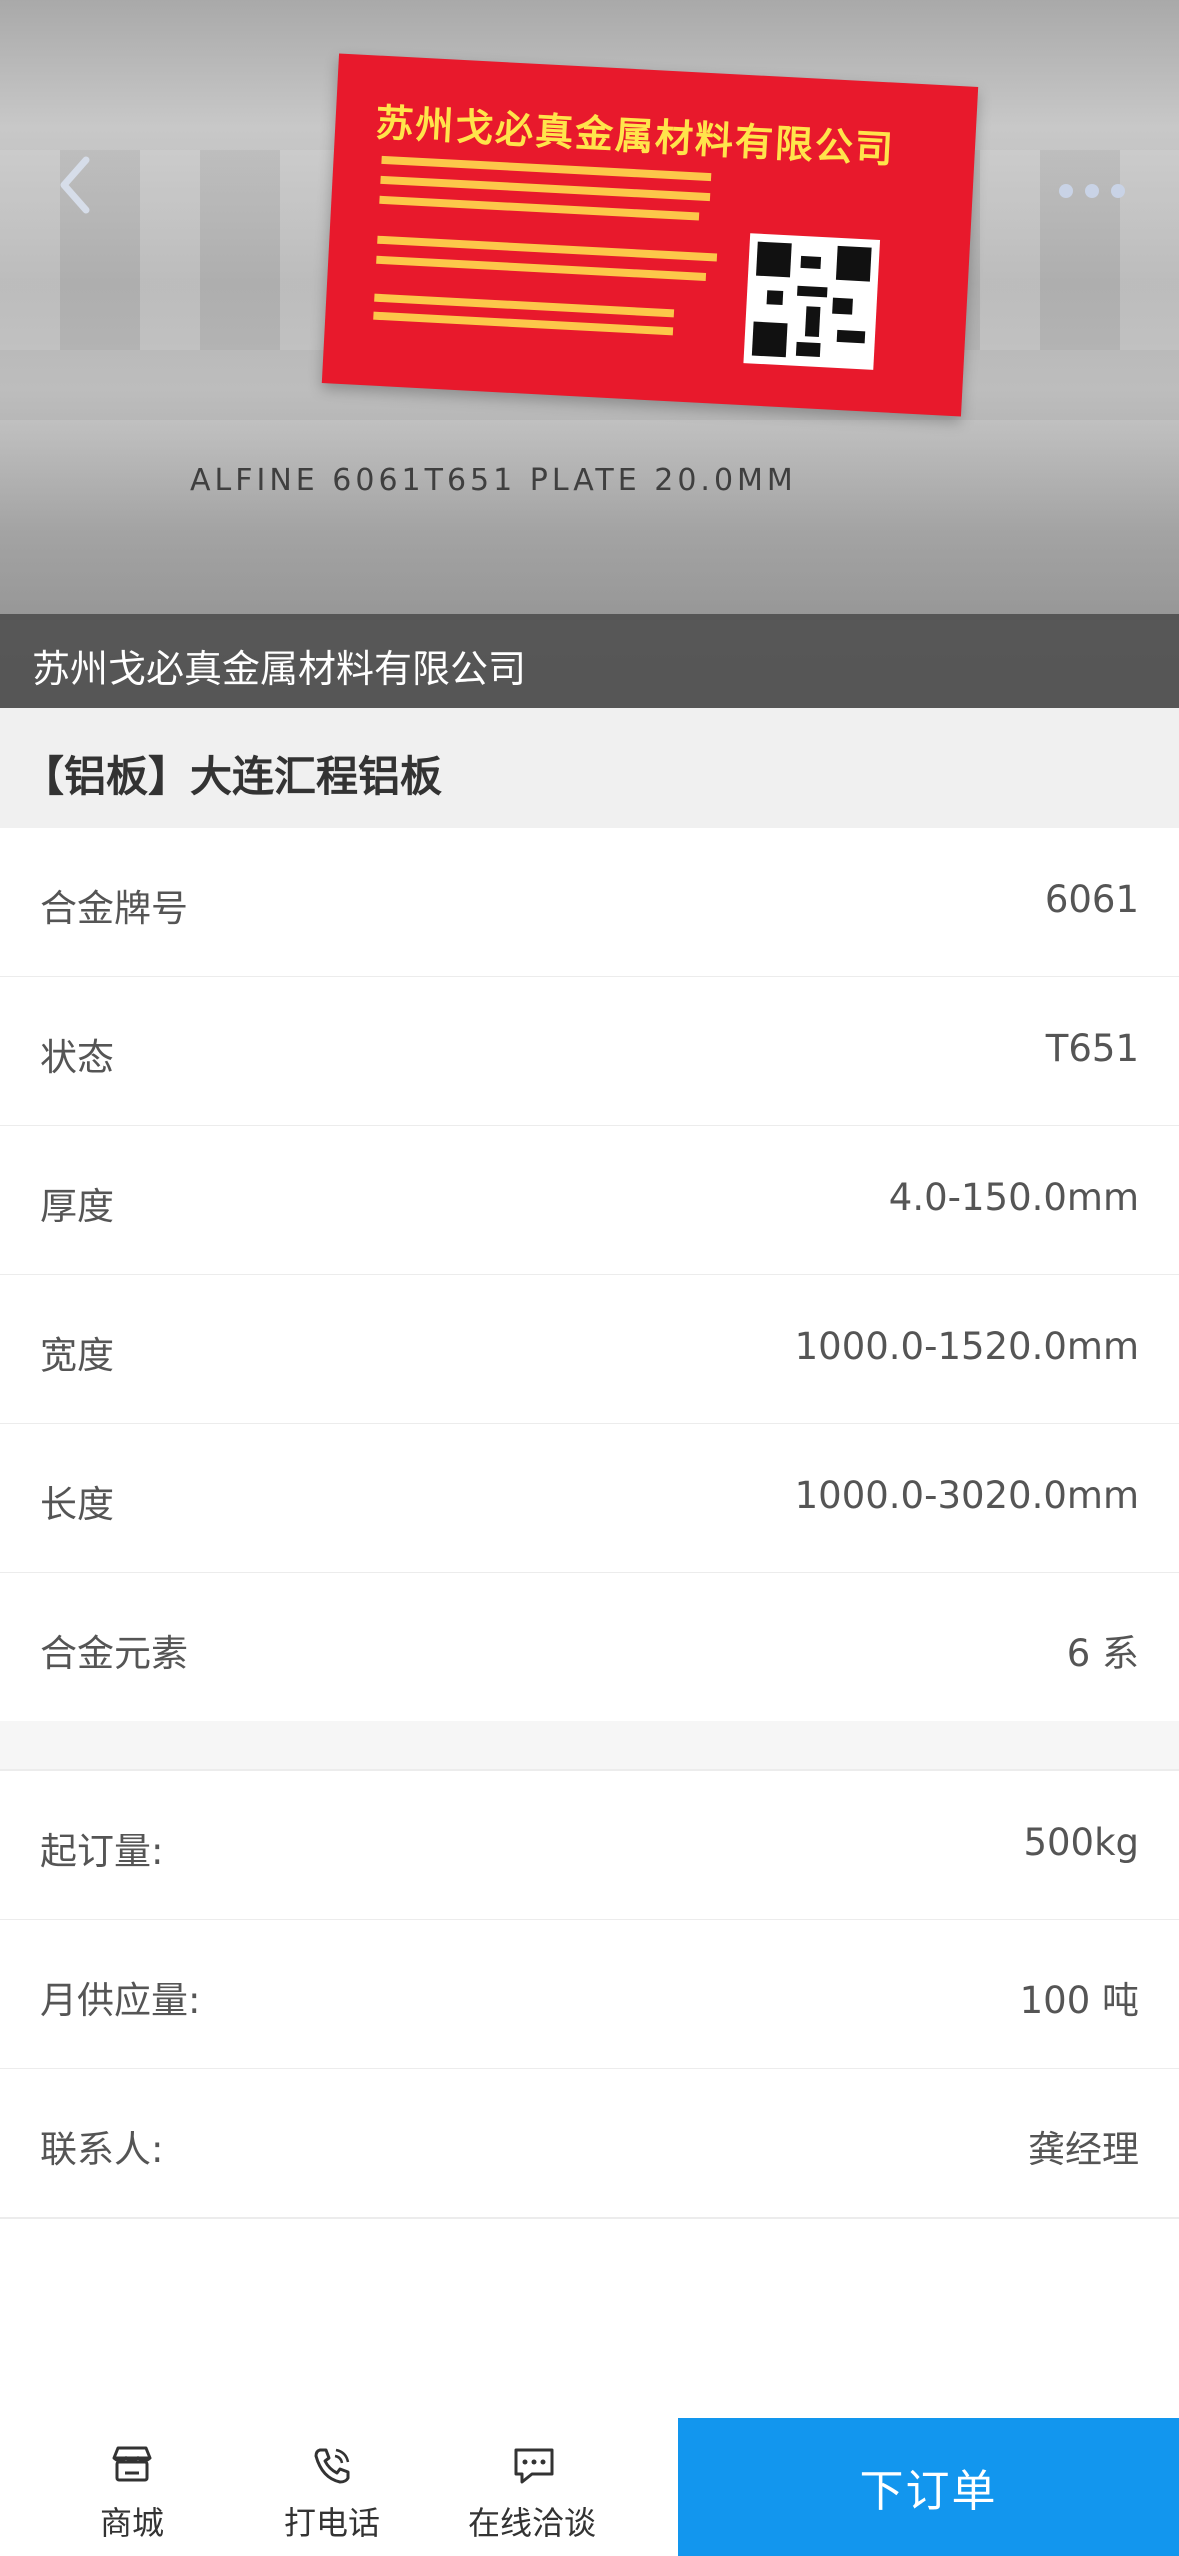 The width and height of the screenshot is (1179, 2556). Describe the element at coordinates (1095, 190) in the screenshot. I see `more-options-icon` at that location.